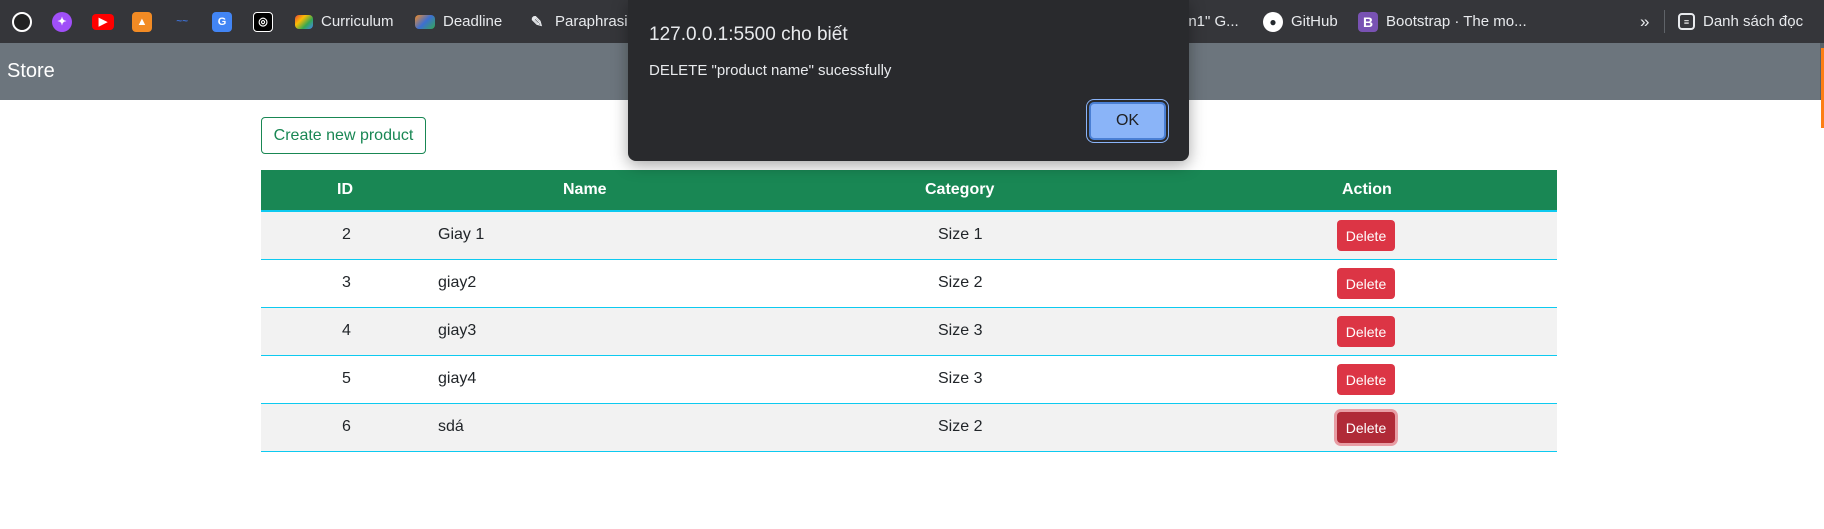 The width and height of the screenshot is (1824, 529). I want to click on bookmark-curriculum: Curriculum, so click(344, 21).